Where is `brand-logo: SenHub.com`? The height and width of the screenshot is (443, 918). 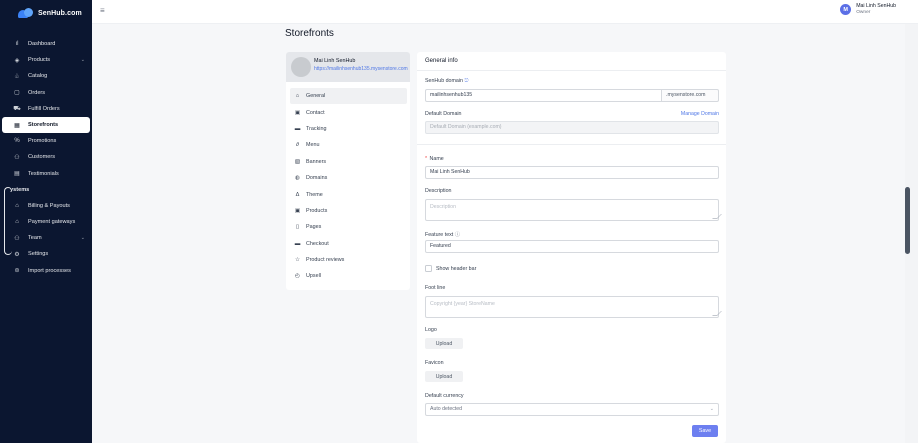
brand-logo: SenHub.com is located at coordinates (50, 13).